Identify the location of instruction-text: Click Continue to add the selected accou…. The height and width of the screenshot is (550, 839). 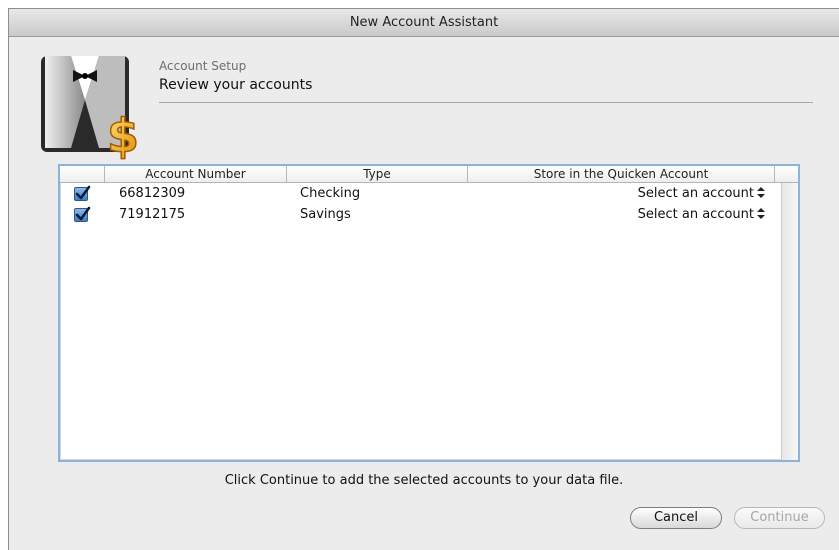
(424, 480).